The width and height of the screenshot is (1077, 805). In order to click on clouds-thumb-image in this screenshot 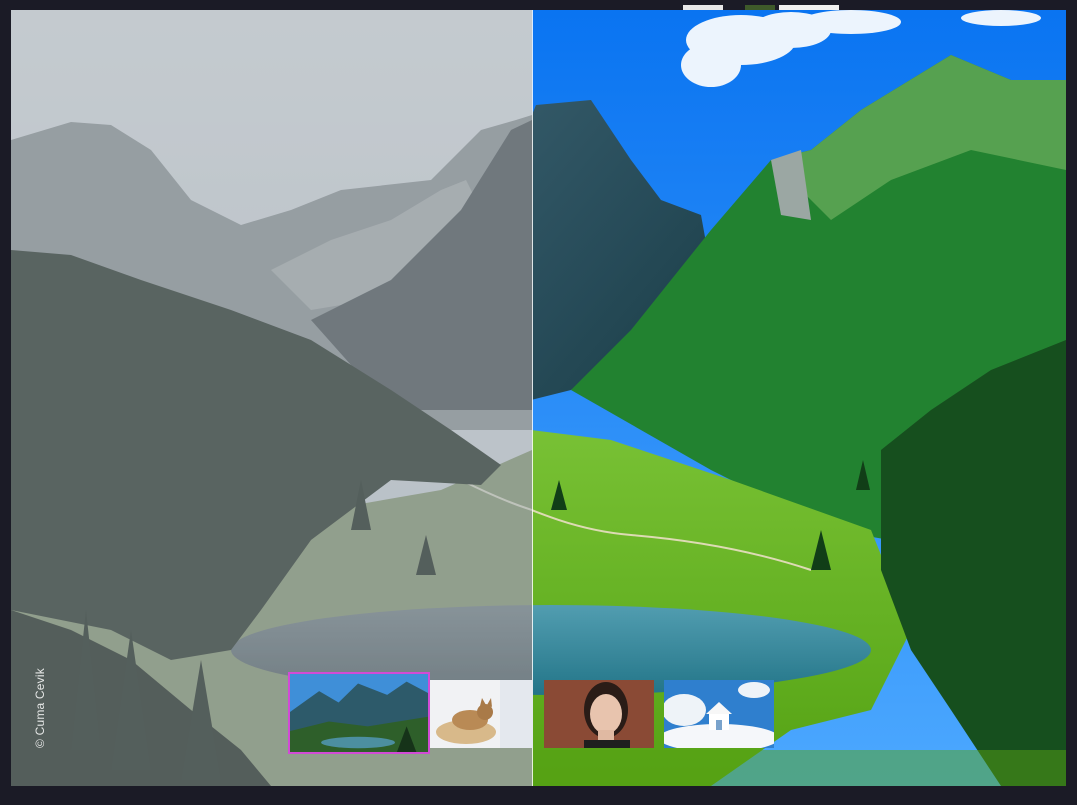, I will do `click(719, 714)`.